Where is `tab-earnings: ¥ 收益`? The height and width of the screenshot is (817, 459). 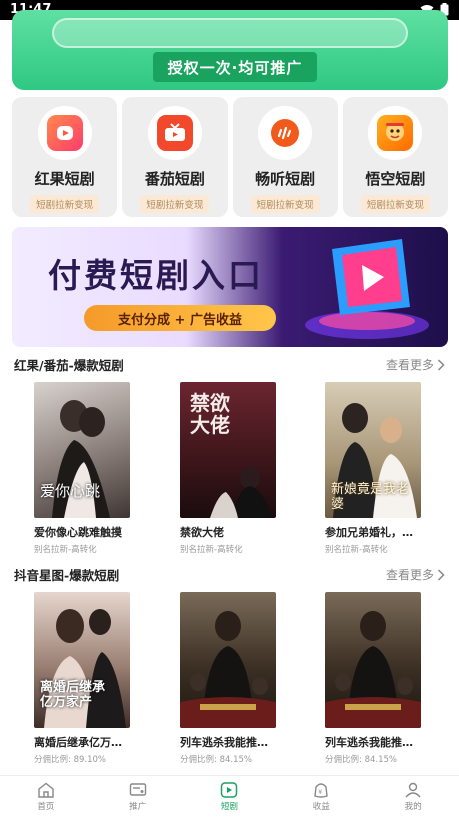 tab-earnings: ¥ 收益 is located at coordinates (321, 796).